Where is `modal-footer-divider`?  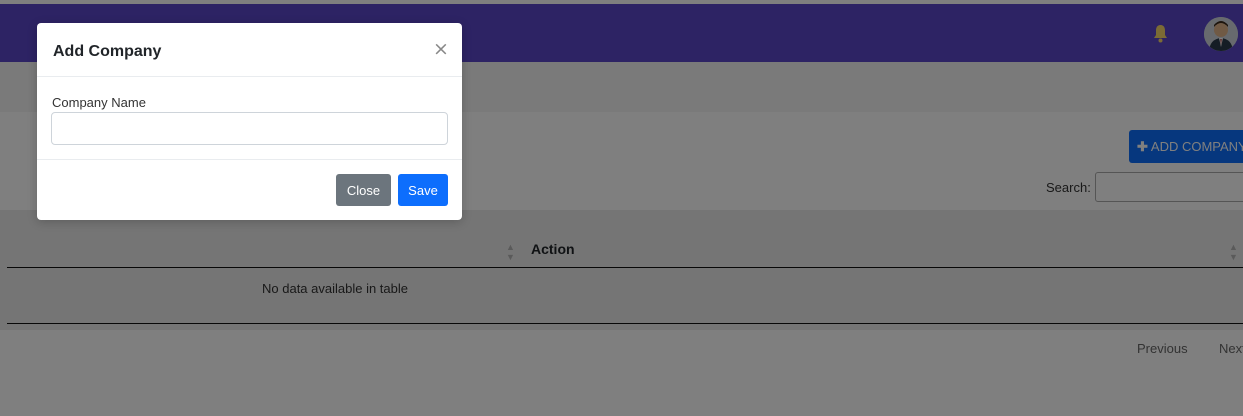
modal-footer-divider is located at coordinates (249, 159).